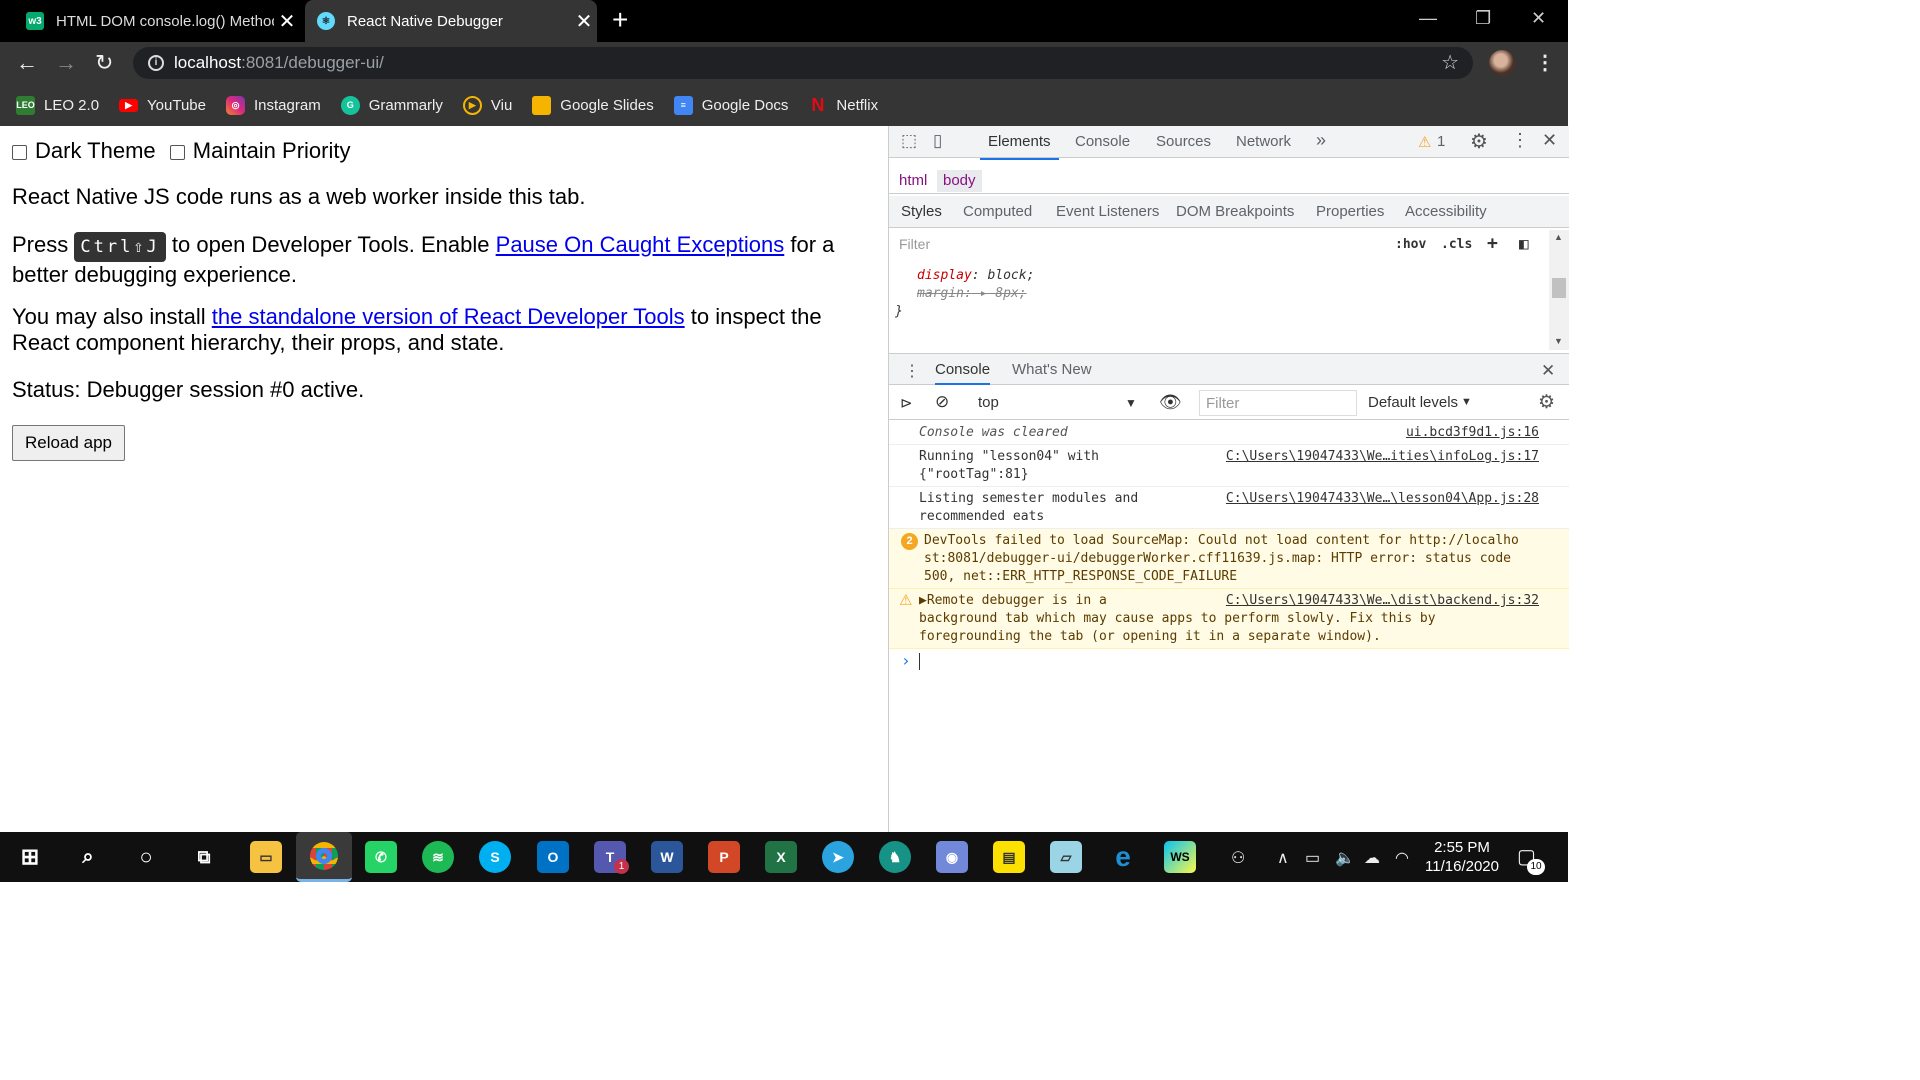  I want to click on bookmark-viu: ▶ Viu, so click(487, 105).